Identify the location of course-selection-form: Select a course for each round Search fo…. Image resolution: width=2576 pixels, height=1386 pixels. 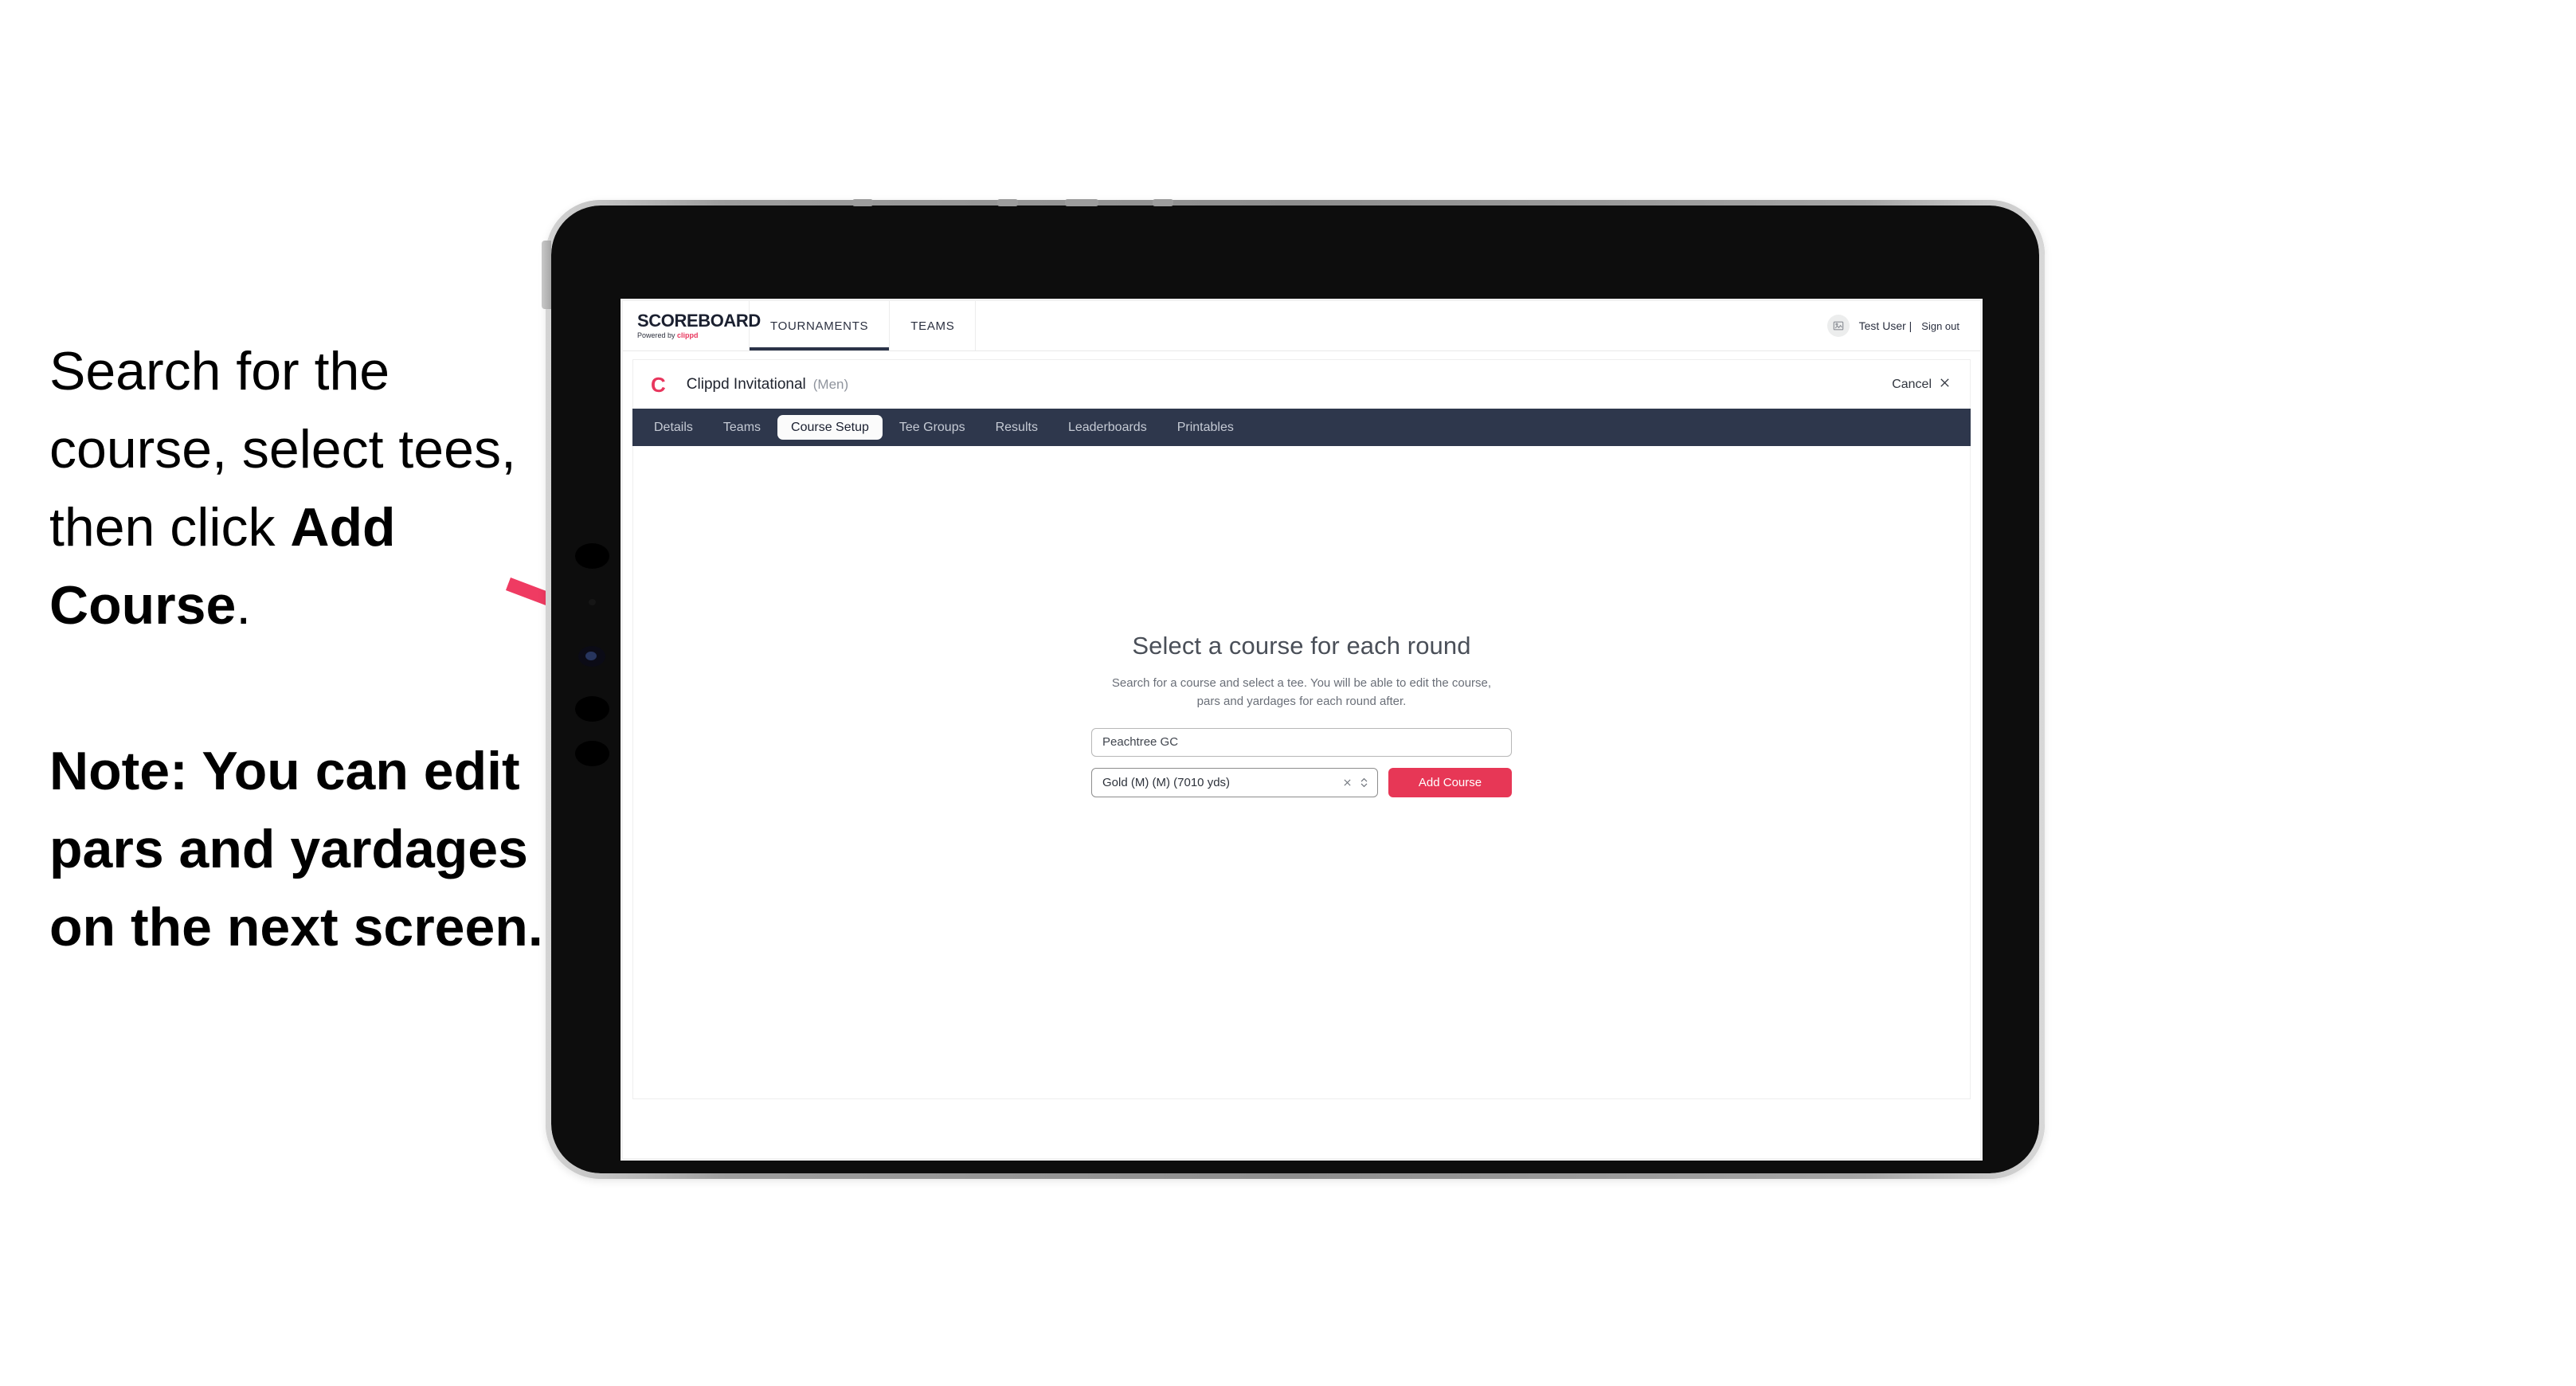
(1301, 714).